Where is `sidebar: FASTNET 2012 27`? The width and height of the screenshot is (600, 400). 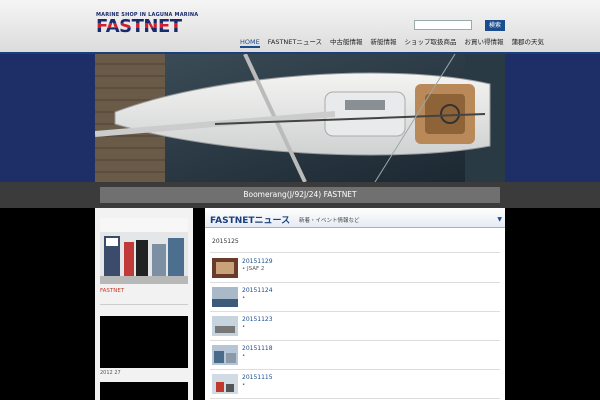 sidebar: FASTNET 2012 27 is located at coordinates (144, 304).